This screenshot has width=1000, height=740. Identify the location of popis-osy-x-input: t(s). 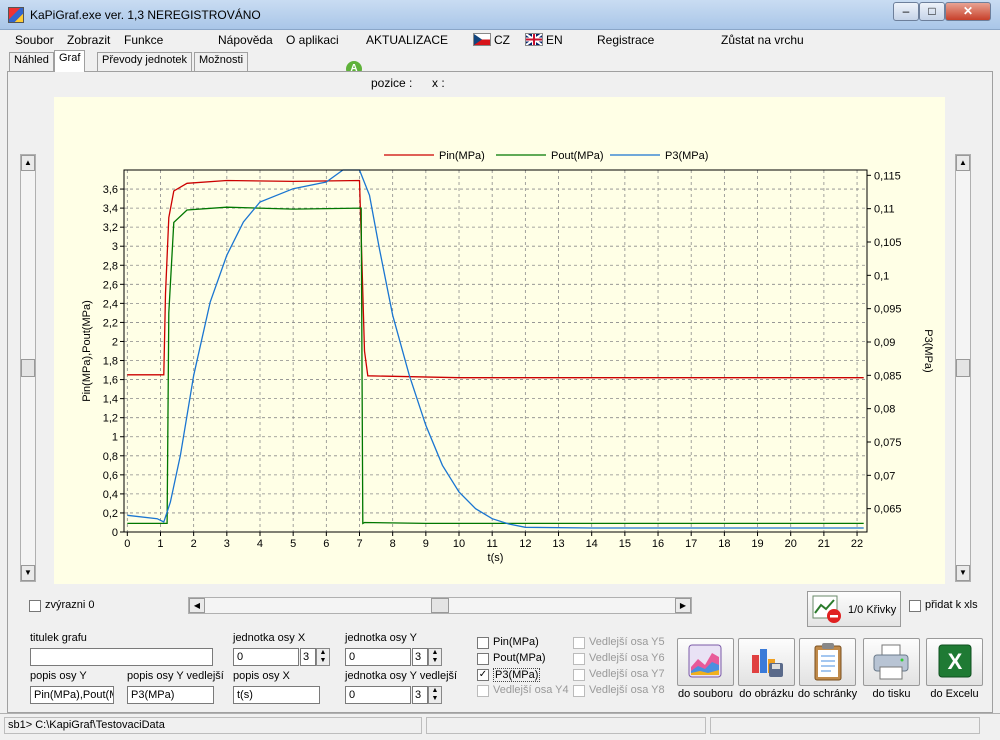
(276, 695).